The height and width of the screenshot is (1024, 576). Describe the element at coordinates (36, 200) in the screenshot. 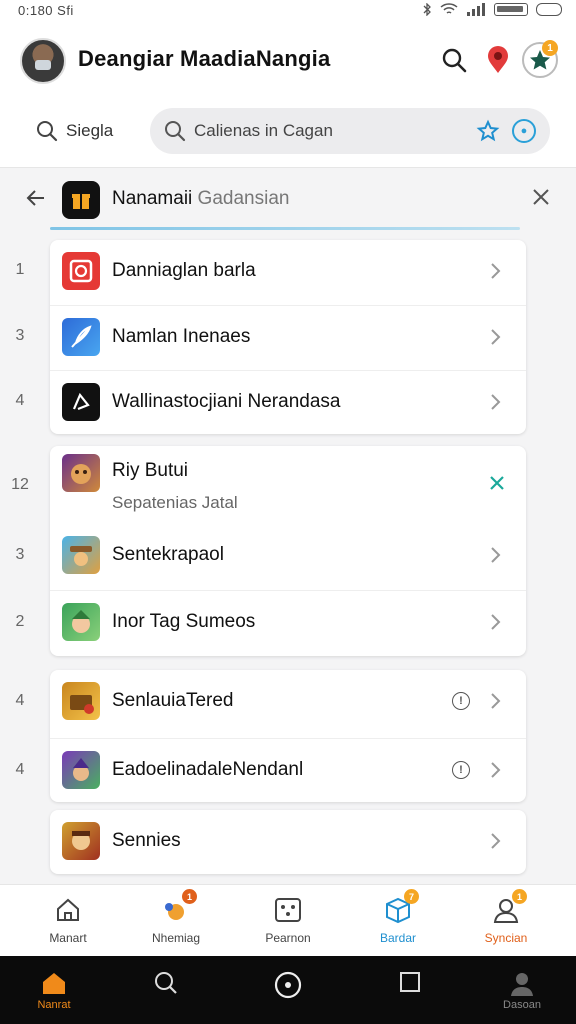

I see `back-button` at that location.